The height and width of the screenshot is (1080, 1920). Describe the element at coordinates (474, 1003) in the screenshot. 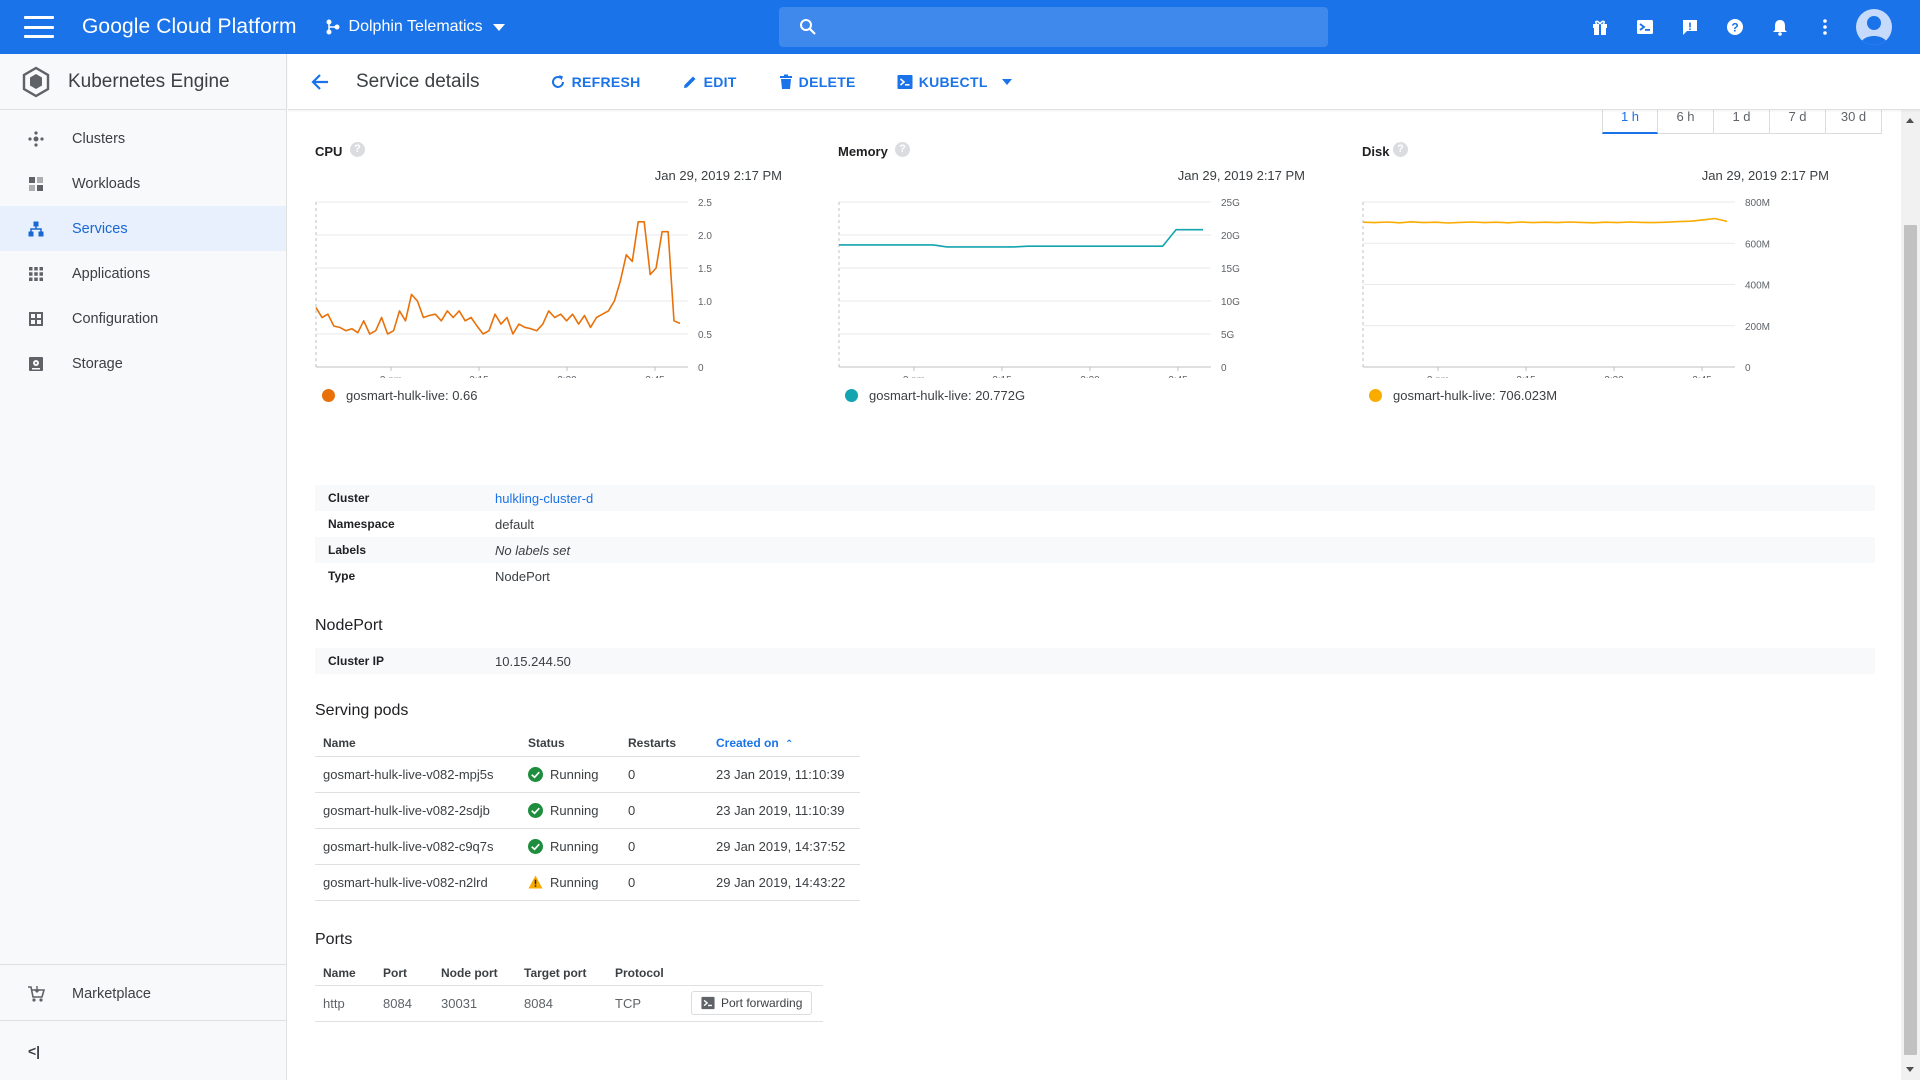

I see `node-port: 30031` at that location.